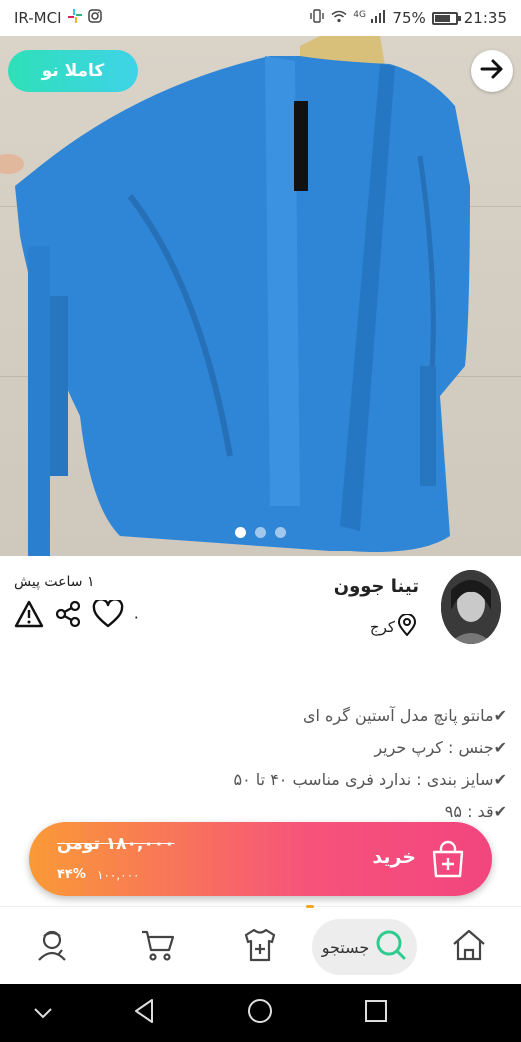 The width and height of the screenshot is (521, 1042). Describe the element at coordinates (390, 947) in the screenshot. I see `search-icon` at that location.